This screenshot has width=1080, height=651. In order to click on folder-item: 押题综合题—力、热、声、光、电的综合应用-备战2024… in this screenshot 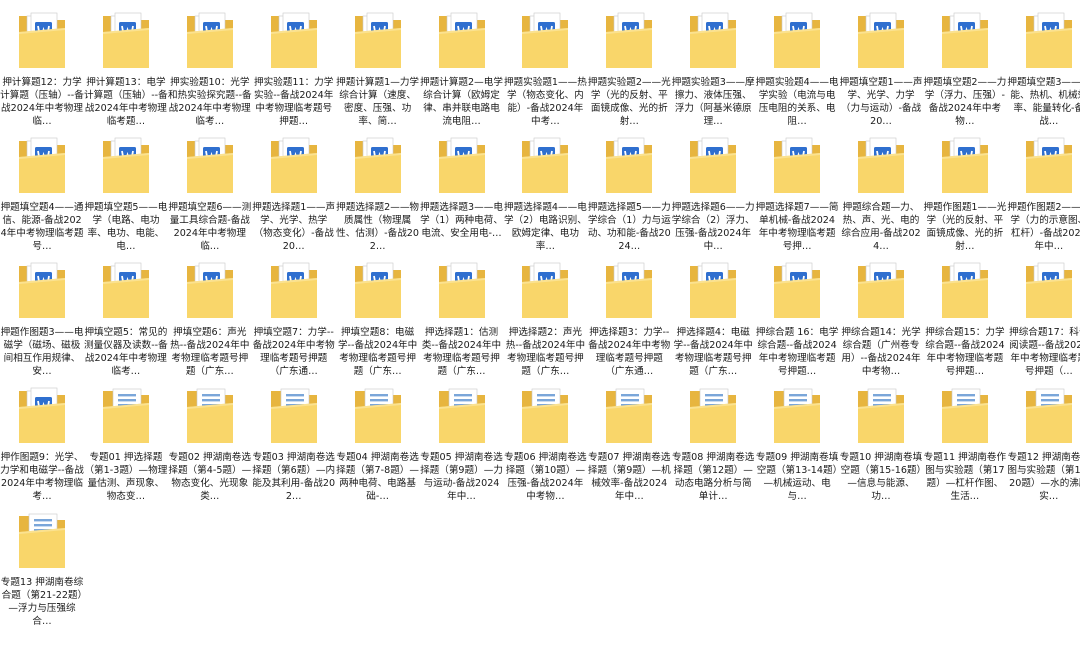, I will do `click(881, 191)`.